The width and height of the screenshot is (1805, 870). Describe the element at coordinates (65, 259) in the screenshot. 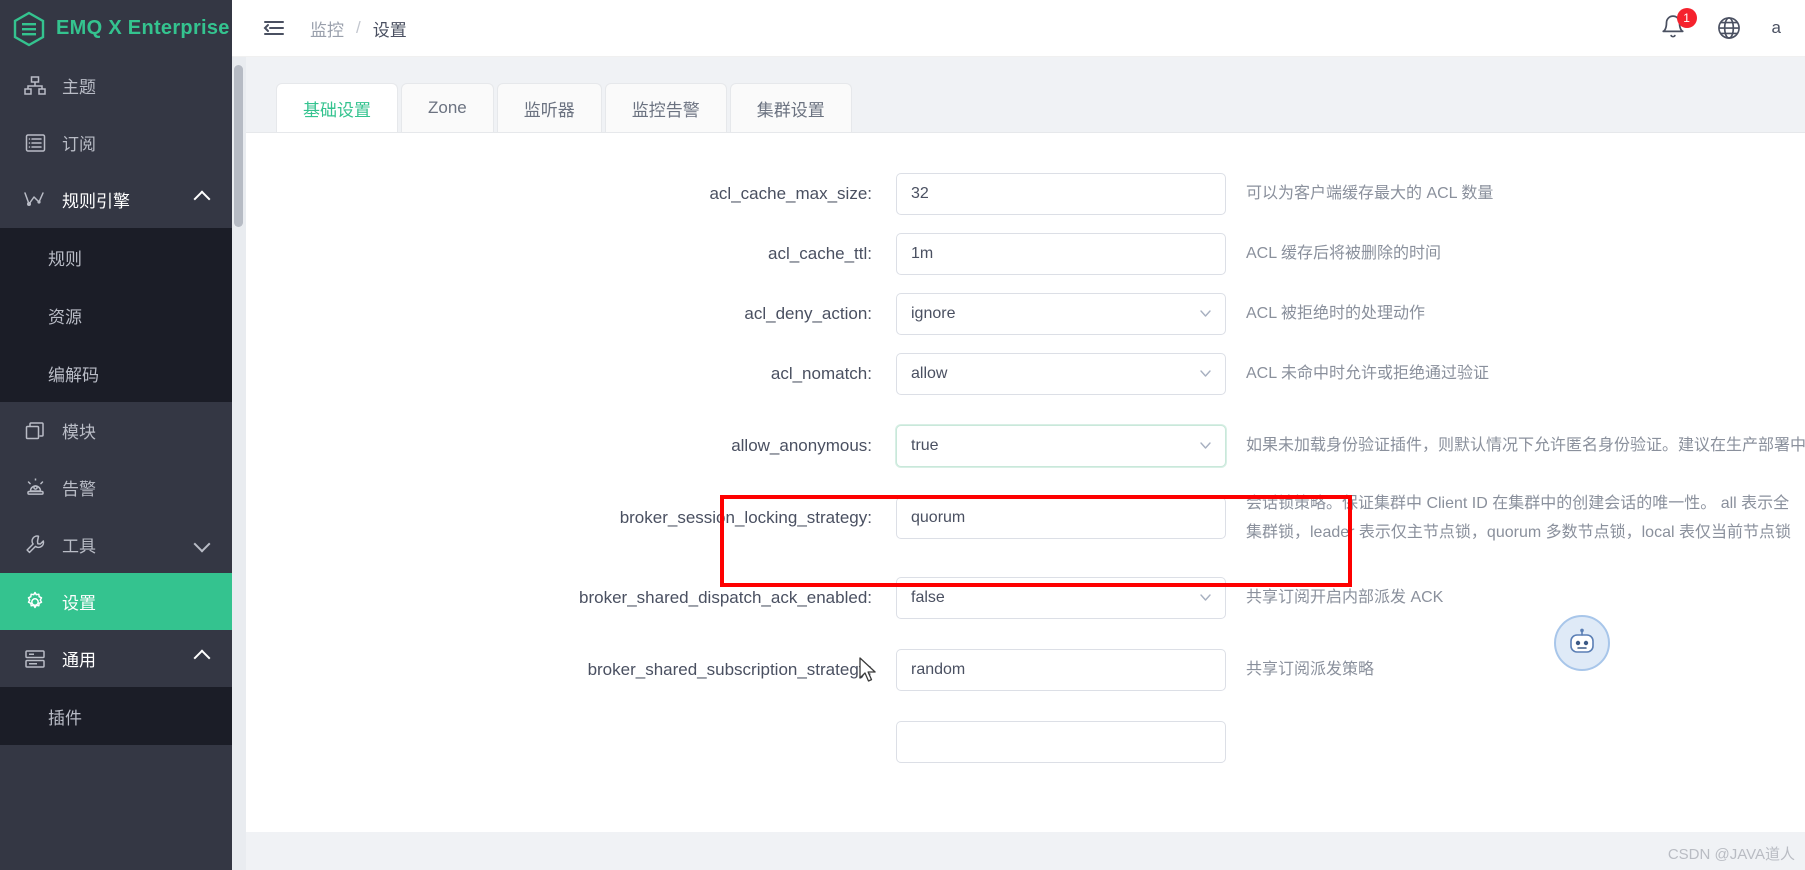

I see `sidebar-subitem-label: 规则` at that location.